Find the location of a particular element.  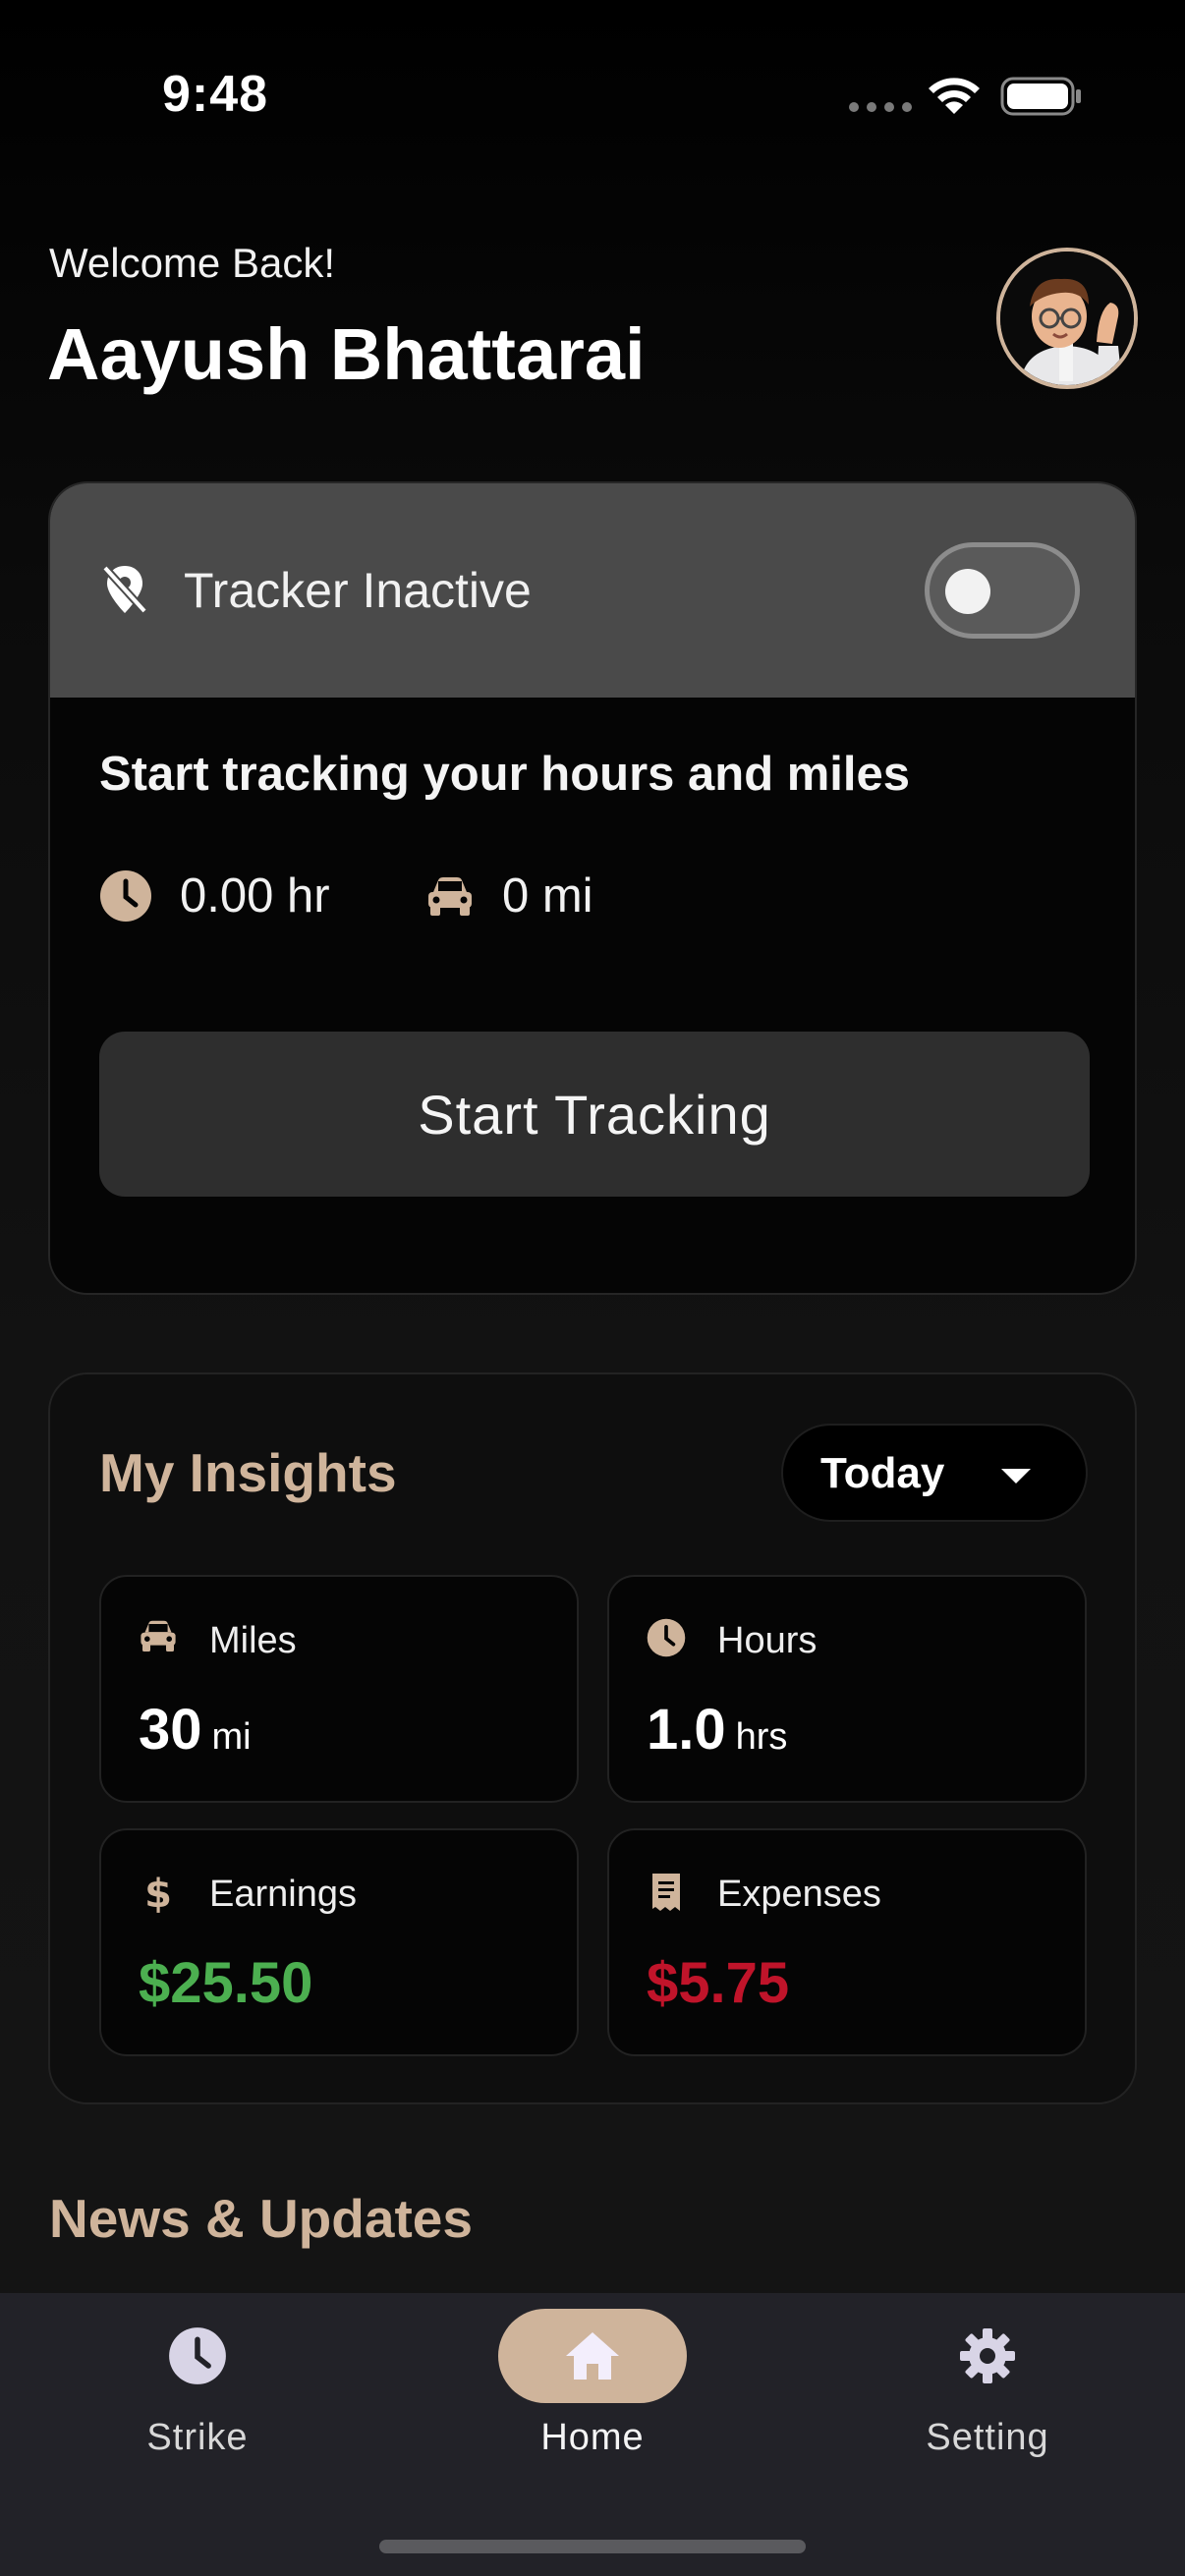

gear-icon is located at coordinates (988, 2355).